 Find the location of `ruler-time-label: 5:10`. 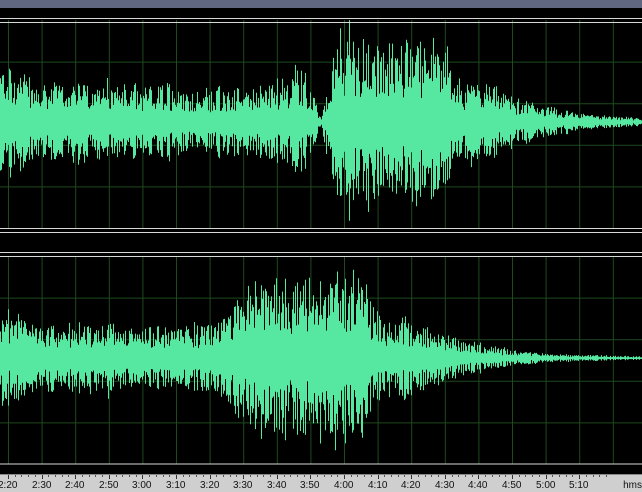

ruler-time-label: 5:10 is located at coordinates (579, 485).